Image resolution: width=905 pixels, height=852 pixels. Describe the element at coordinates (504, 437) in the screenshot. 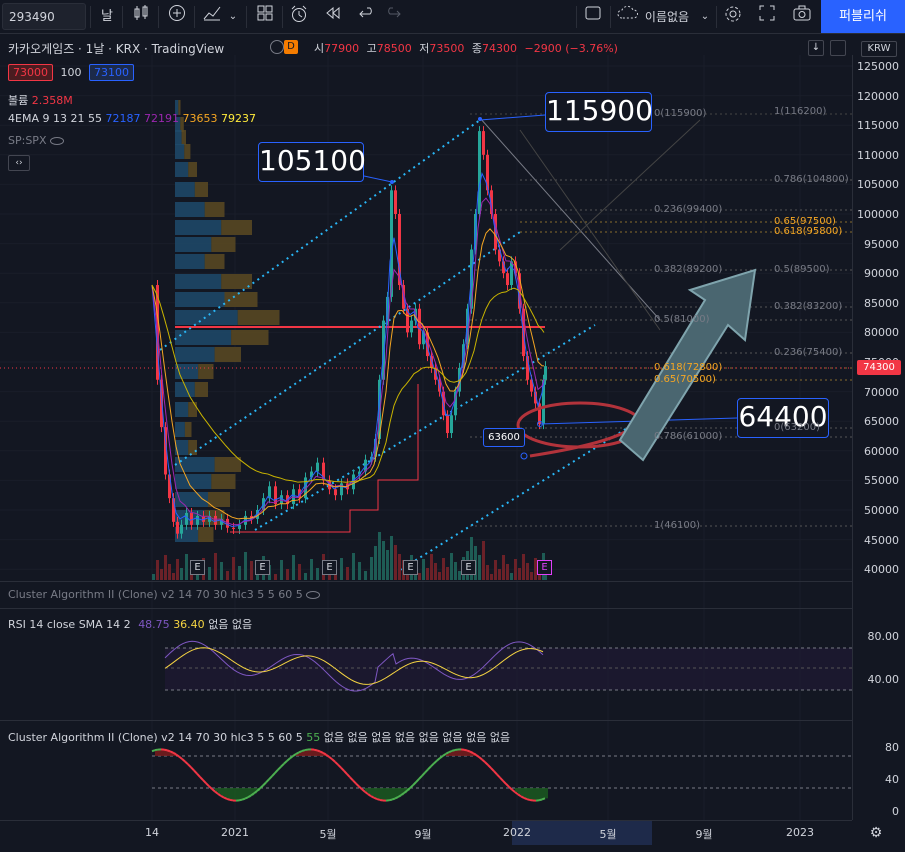

I see `low-callout-small: 63600` at that location.